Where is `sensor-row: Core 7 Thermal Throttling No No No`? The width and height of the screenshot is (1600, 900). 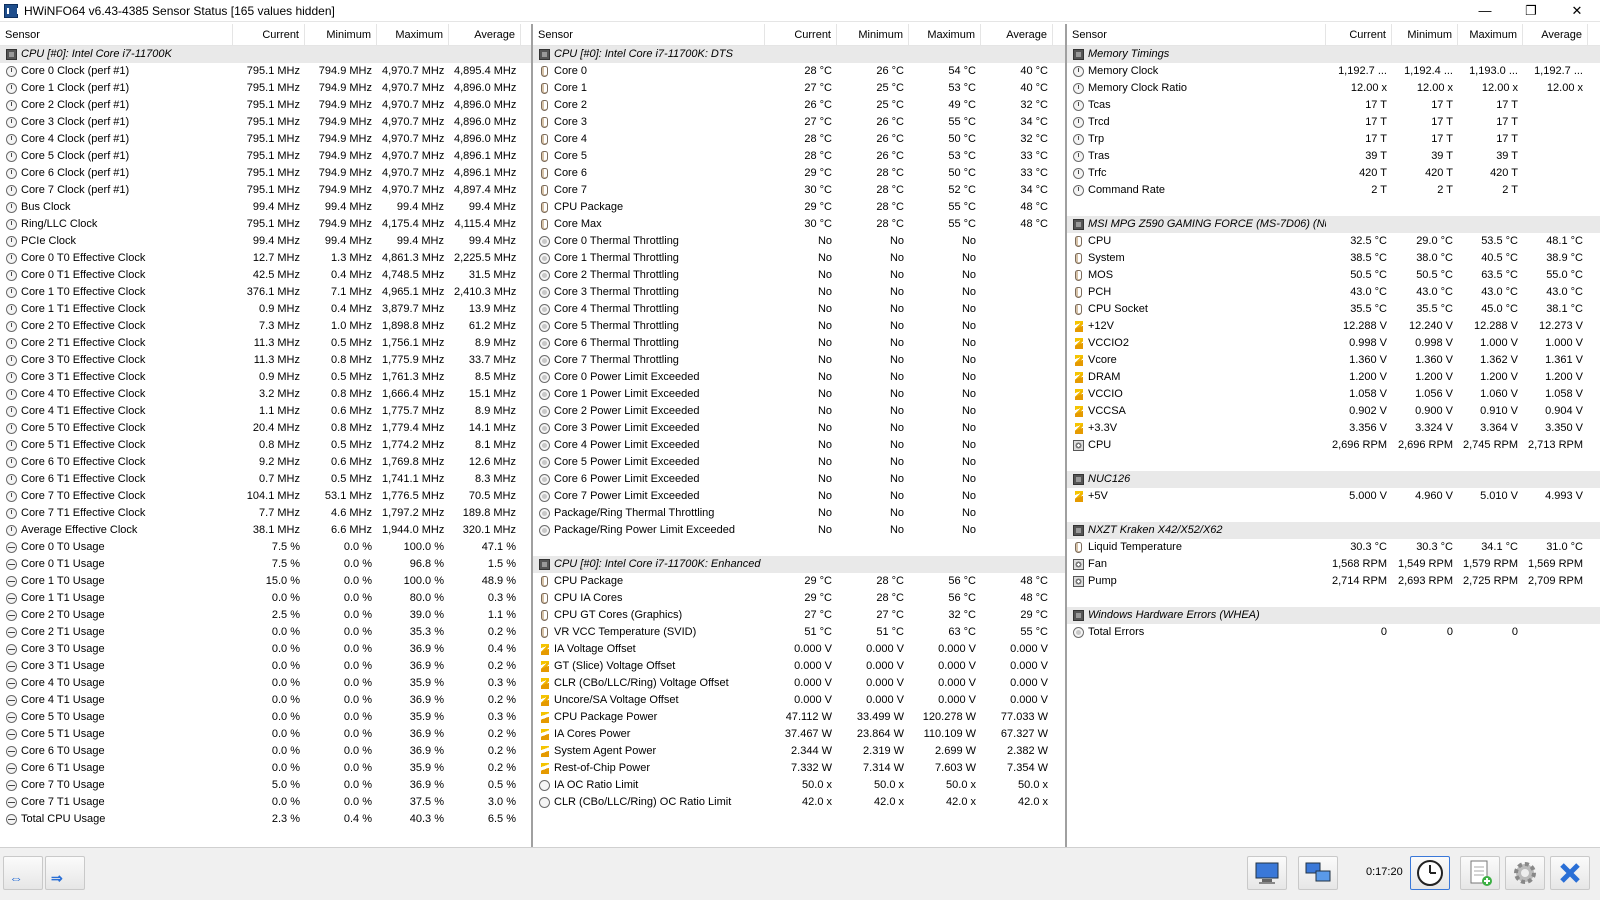 sensor-row: Core 7 Thermal Throttling No No No is located at coordinates (799, 360).